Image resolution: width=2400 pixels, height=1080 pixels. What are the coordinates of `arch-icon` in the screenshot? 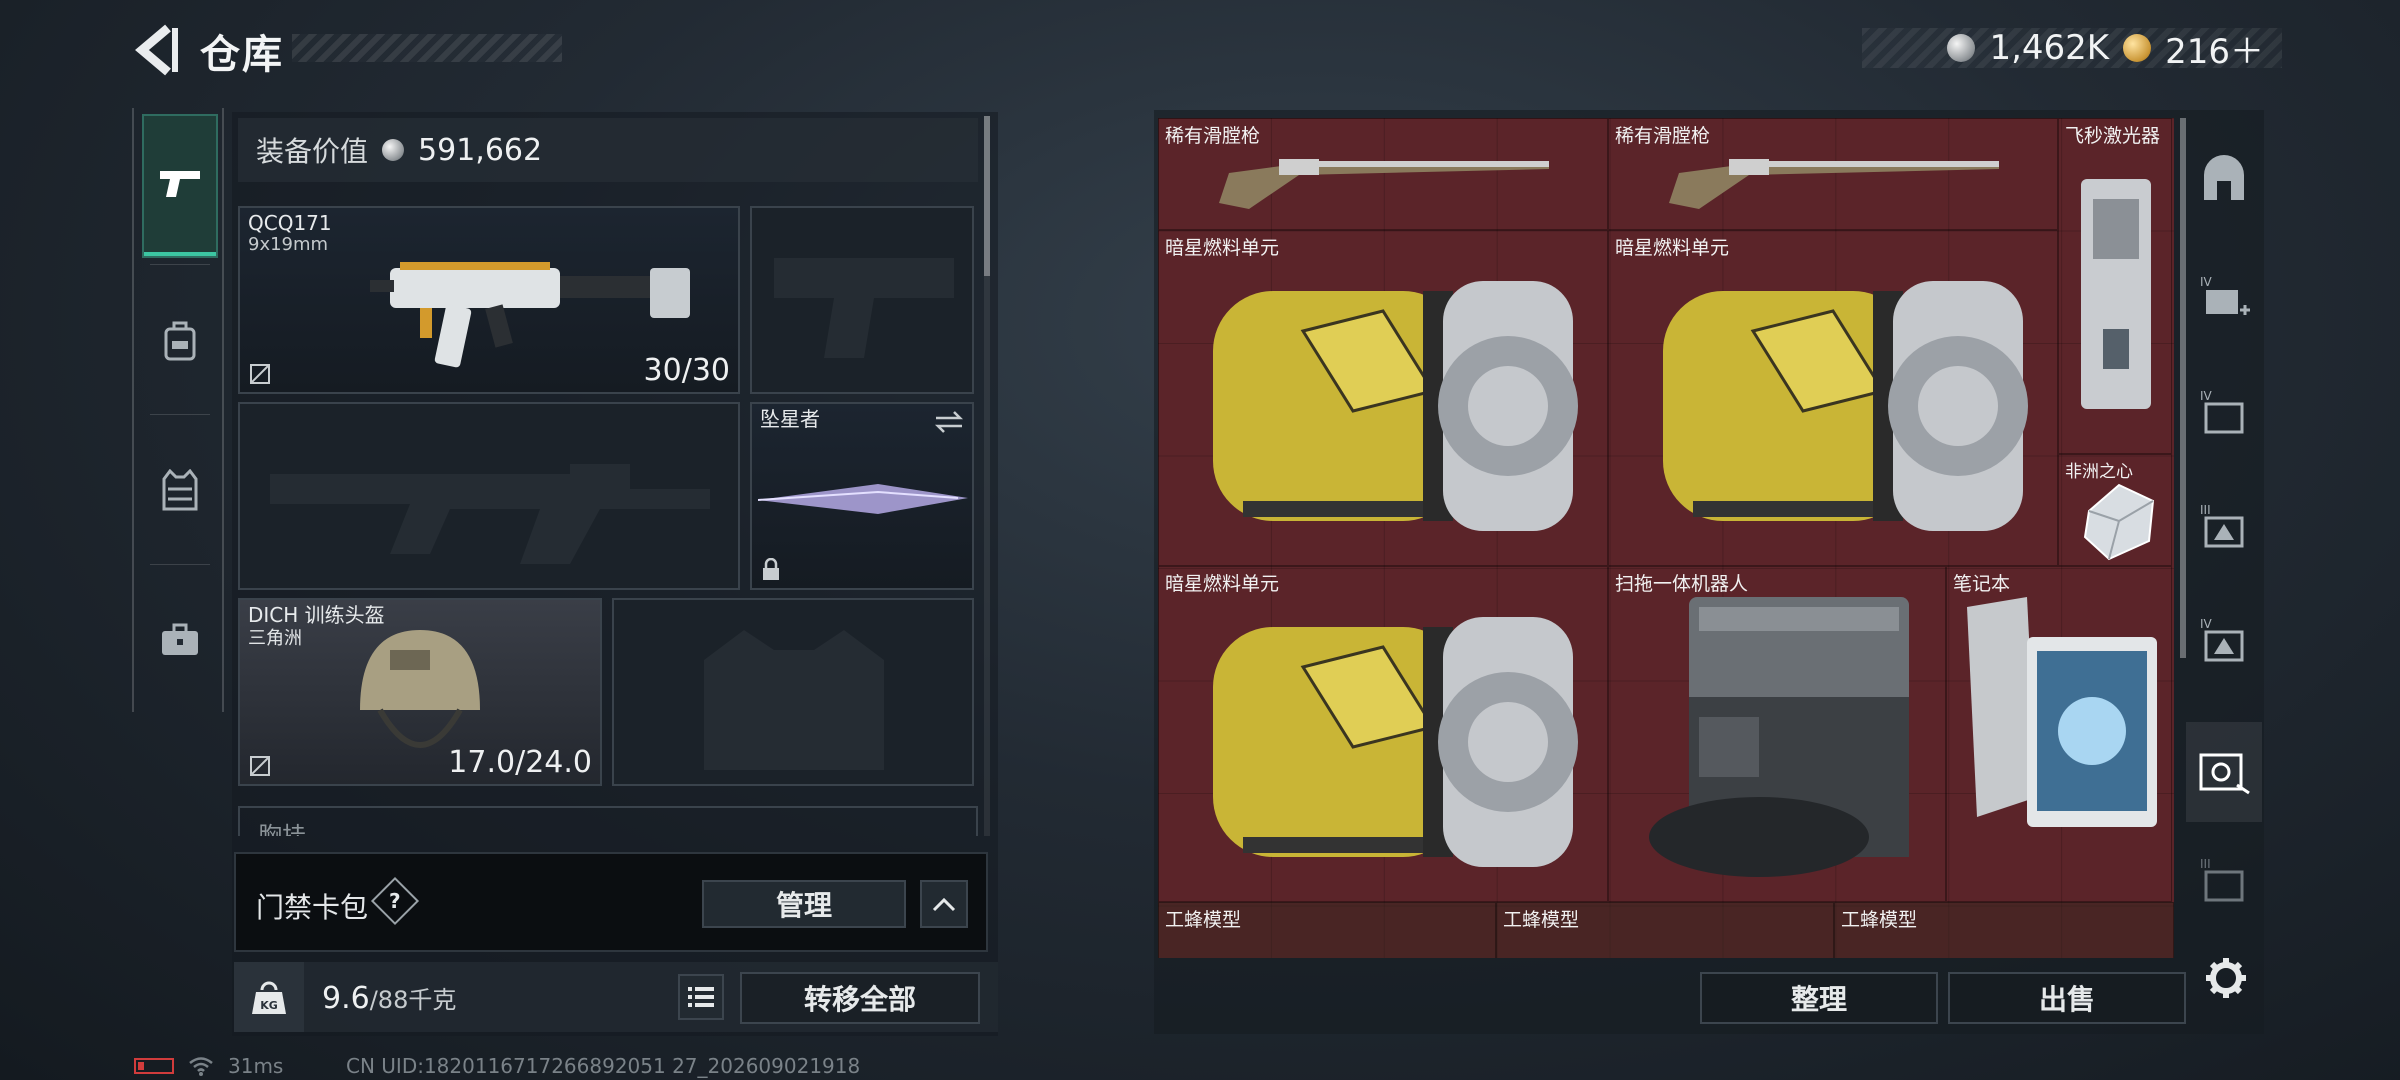 It's located at (2224, 177).